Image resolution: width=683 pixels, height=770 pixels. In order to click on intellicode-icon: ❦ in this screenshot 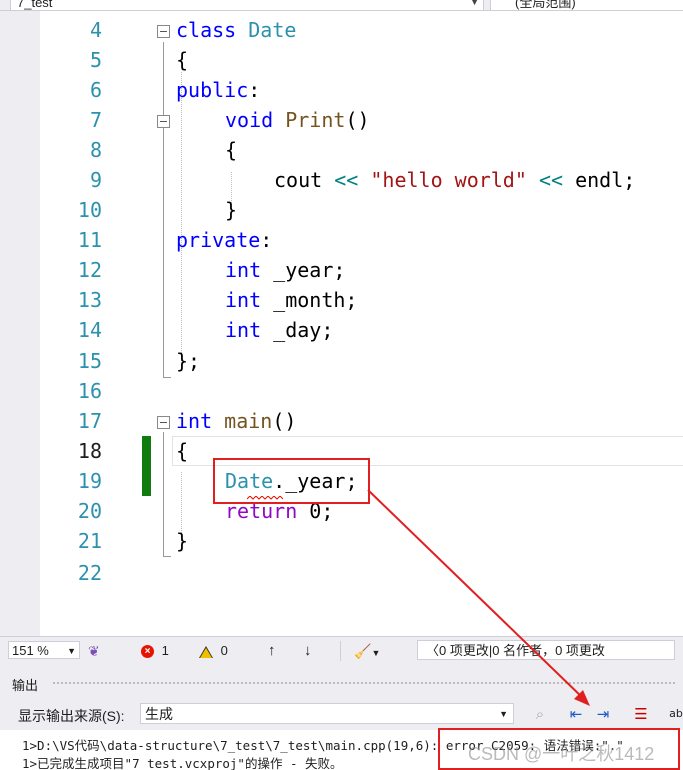, I will do `click(94, 651)`.